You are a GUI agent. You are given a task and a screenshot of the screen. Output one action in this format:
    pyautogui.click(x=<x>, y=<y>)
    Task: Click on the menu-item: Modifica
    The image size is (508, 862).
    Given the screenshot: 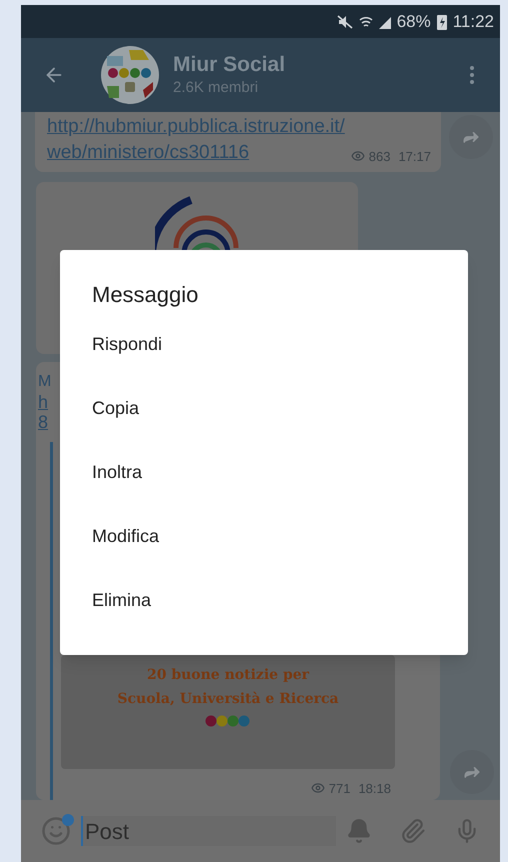 What is the action you would take?
    pyautogui.click(x=126, y=536)
    